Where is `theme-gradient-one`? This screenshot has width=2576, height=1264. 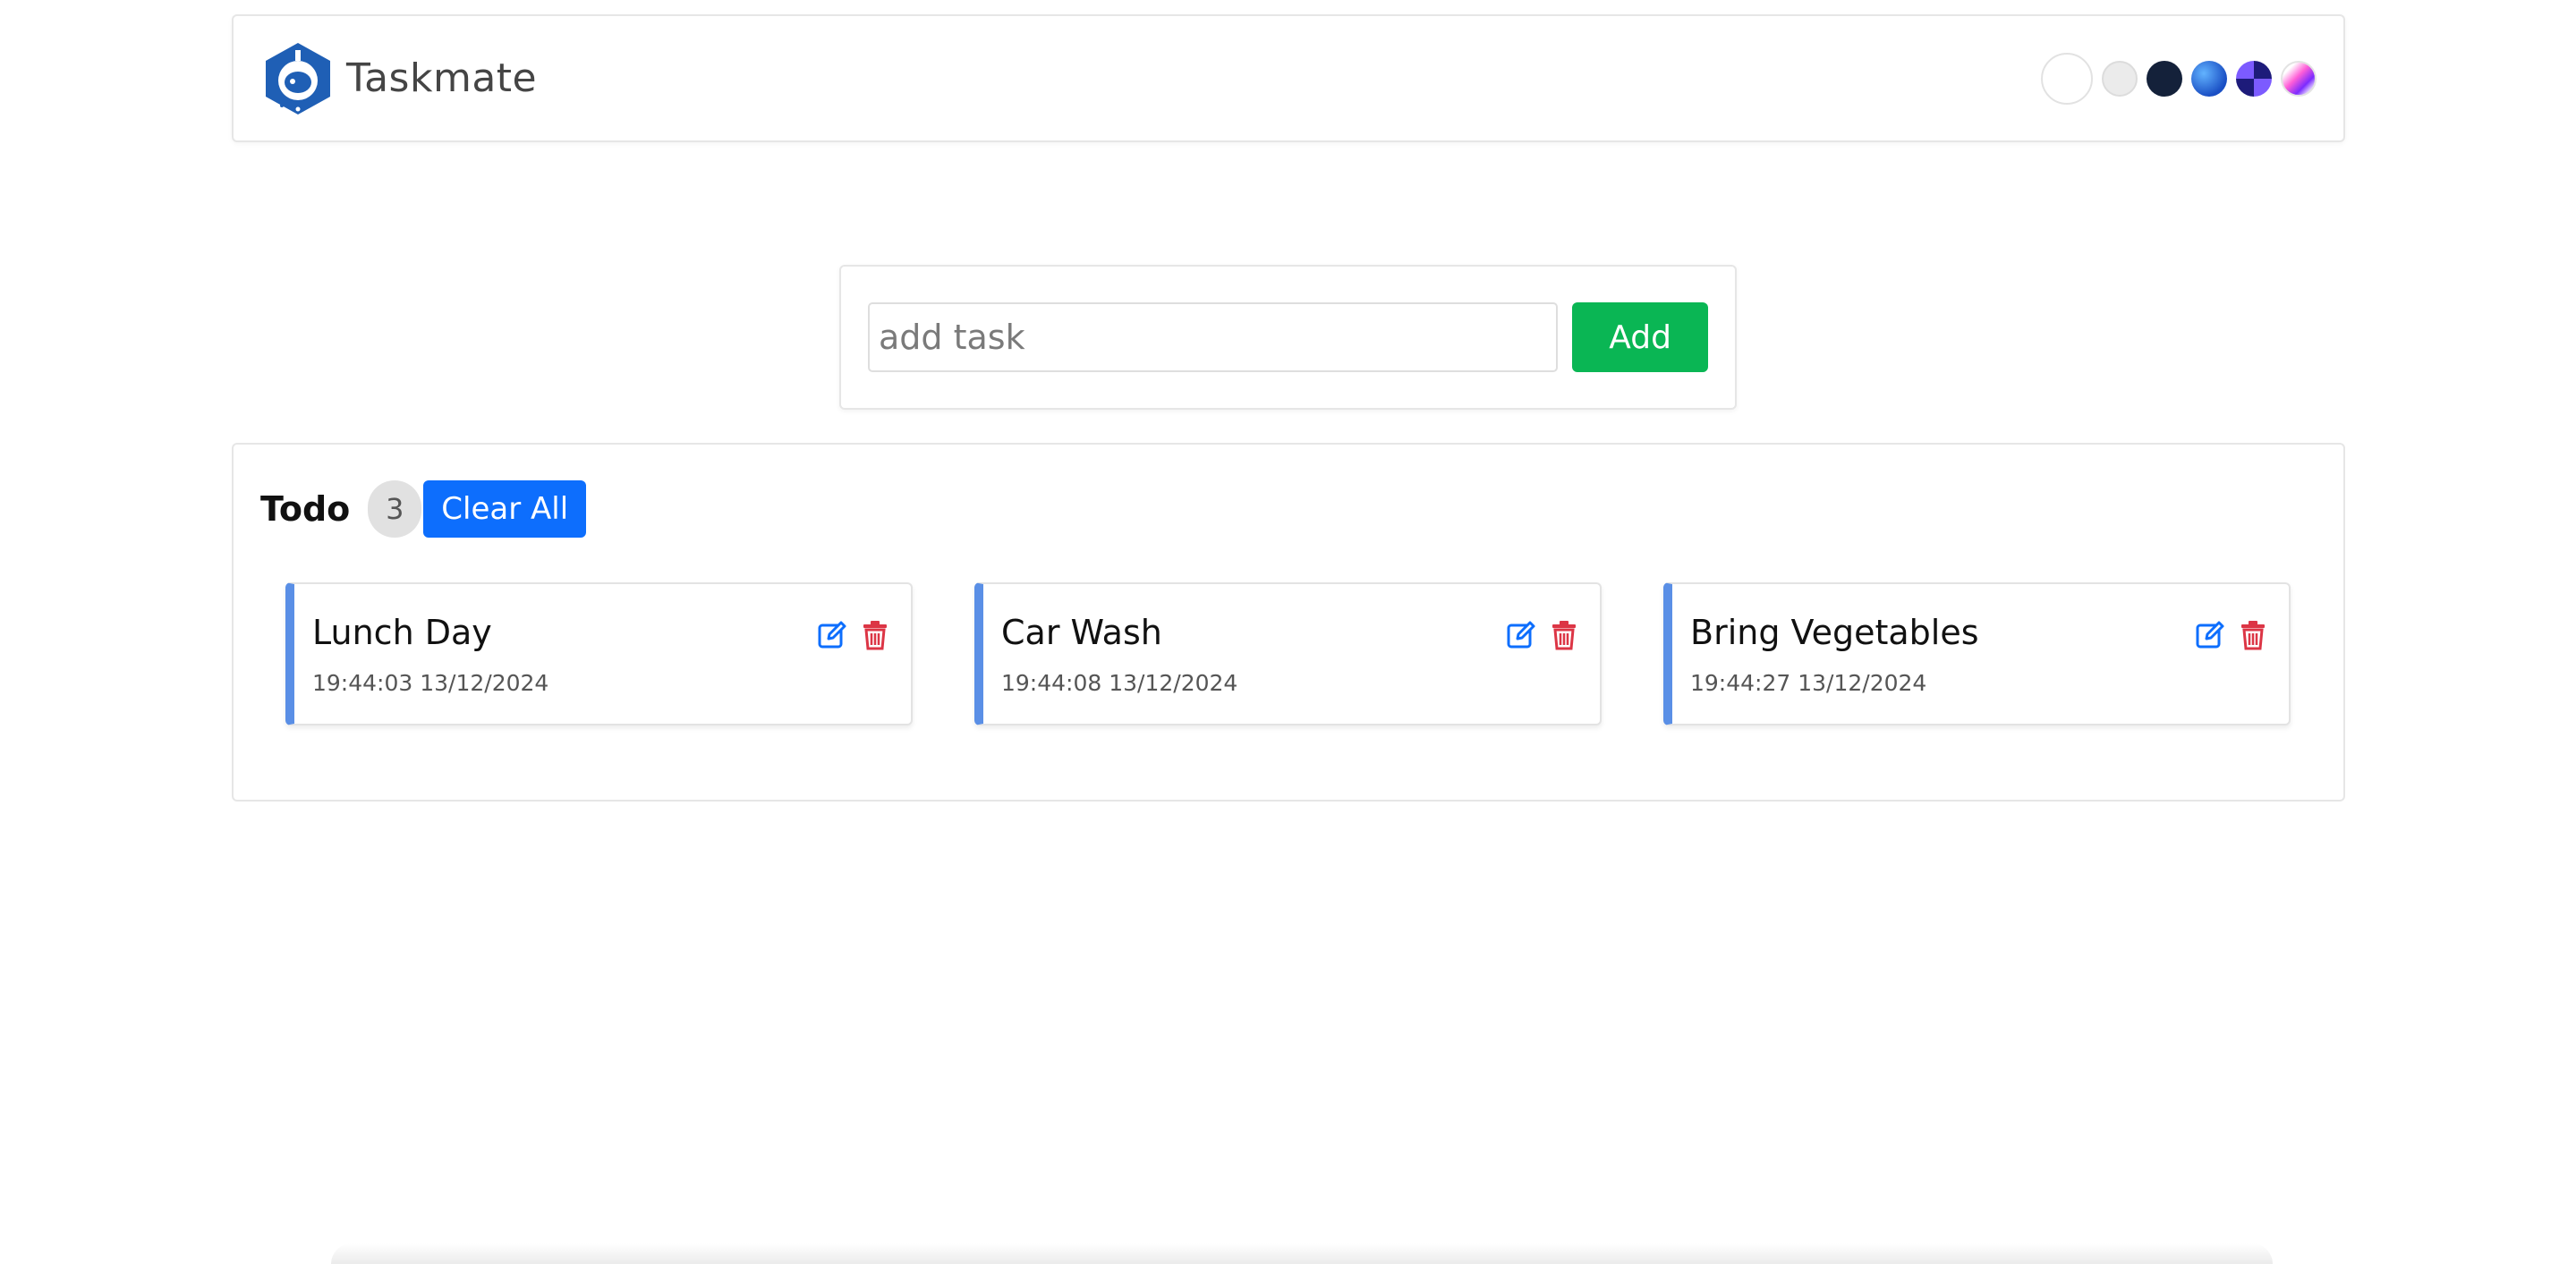 theme-gradient-one is located at coordinates (2254, 78).